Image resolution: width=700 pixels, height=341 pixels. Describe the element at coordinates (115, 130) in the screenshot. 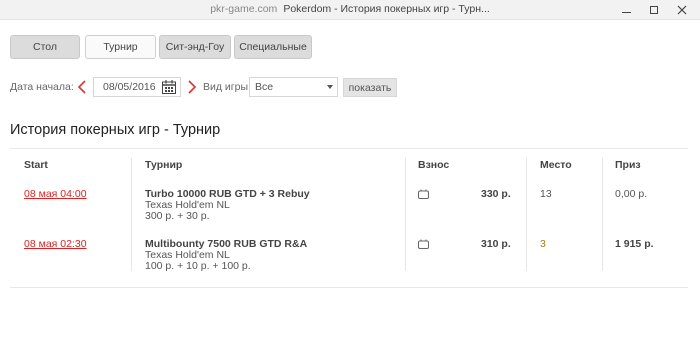

I see `page-title: История покерных игр - Турнир` at that location.